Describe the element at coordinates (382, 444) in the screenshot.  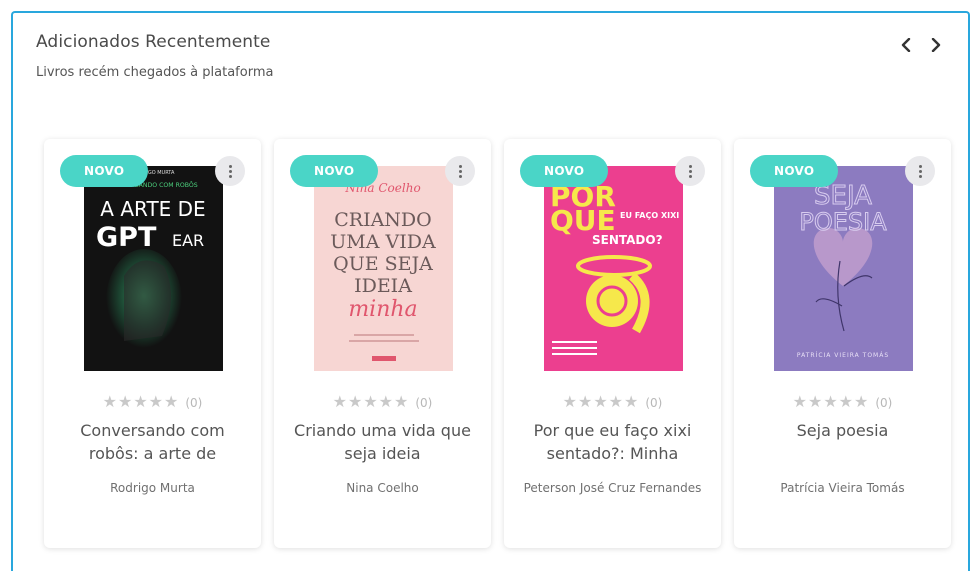
I see `book-title: Criando uma vida que seja ideia` at that location.